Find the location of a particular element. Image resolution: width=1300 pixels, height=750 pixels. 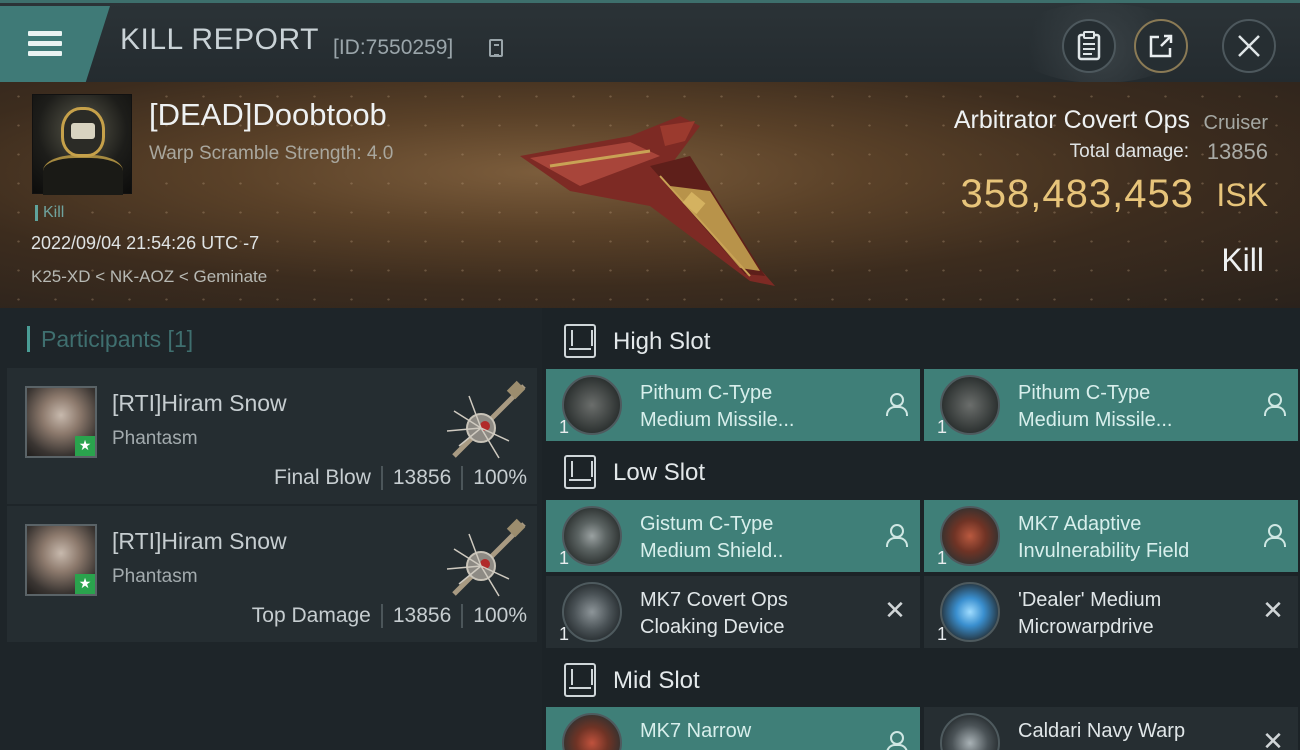

slot-item: Caldari Navy Warp ✕ is located at coordinates (1111, 728).